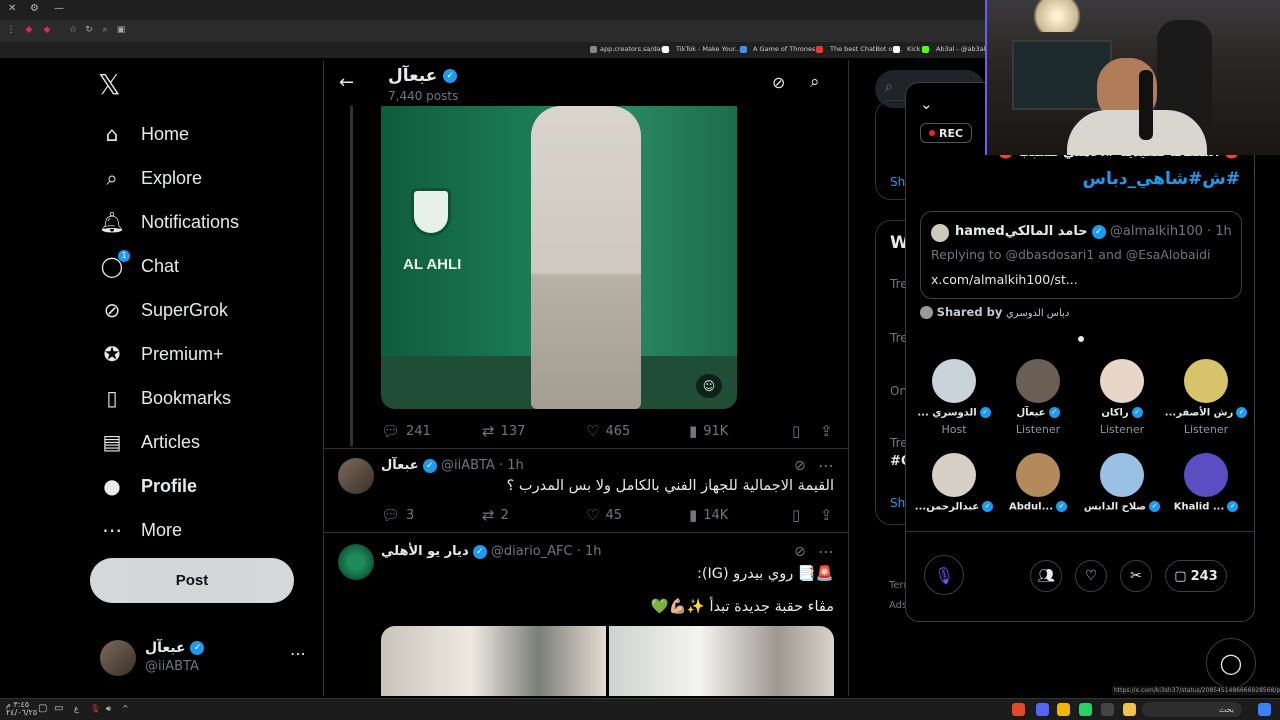 The height and width of the screenshot is (720, 1280). I want to click on repost-button: ⇄ 137, so click(503, 431).